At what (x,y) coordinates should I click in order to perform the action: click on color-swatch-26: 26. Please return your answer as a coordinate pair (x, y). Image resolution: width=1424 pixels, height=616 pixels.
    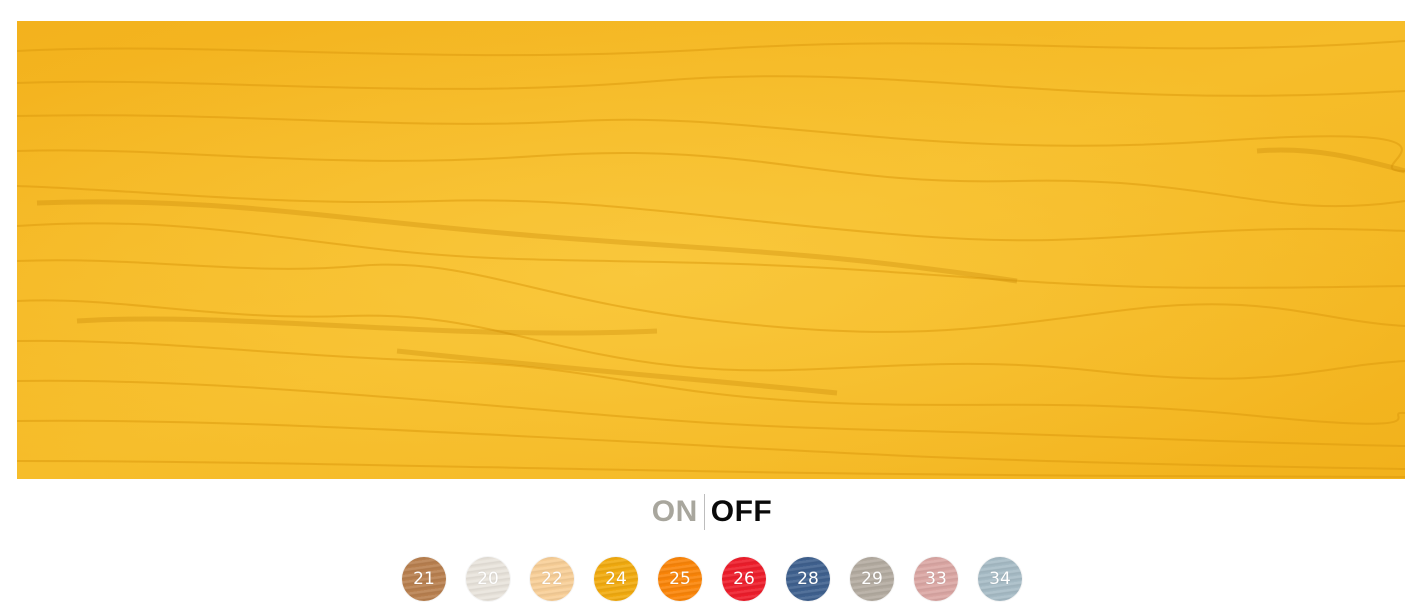
    Looking at the image, I should click on (744, 579).